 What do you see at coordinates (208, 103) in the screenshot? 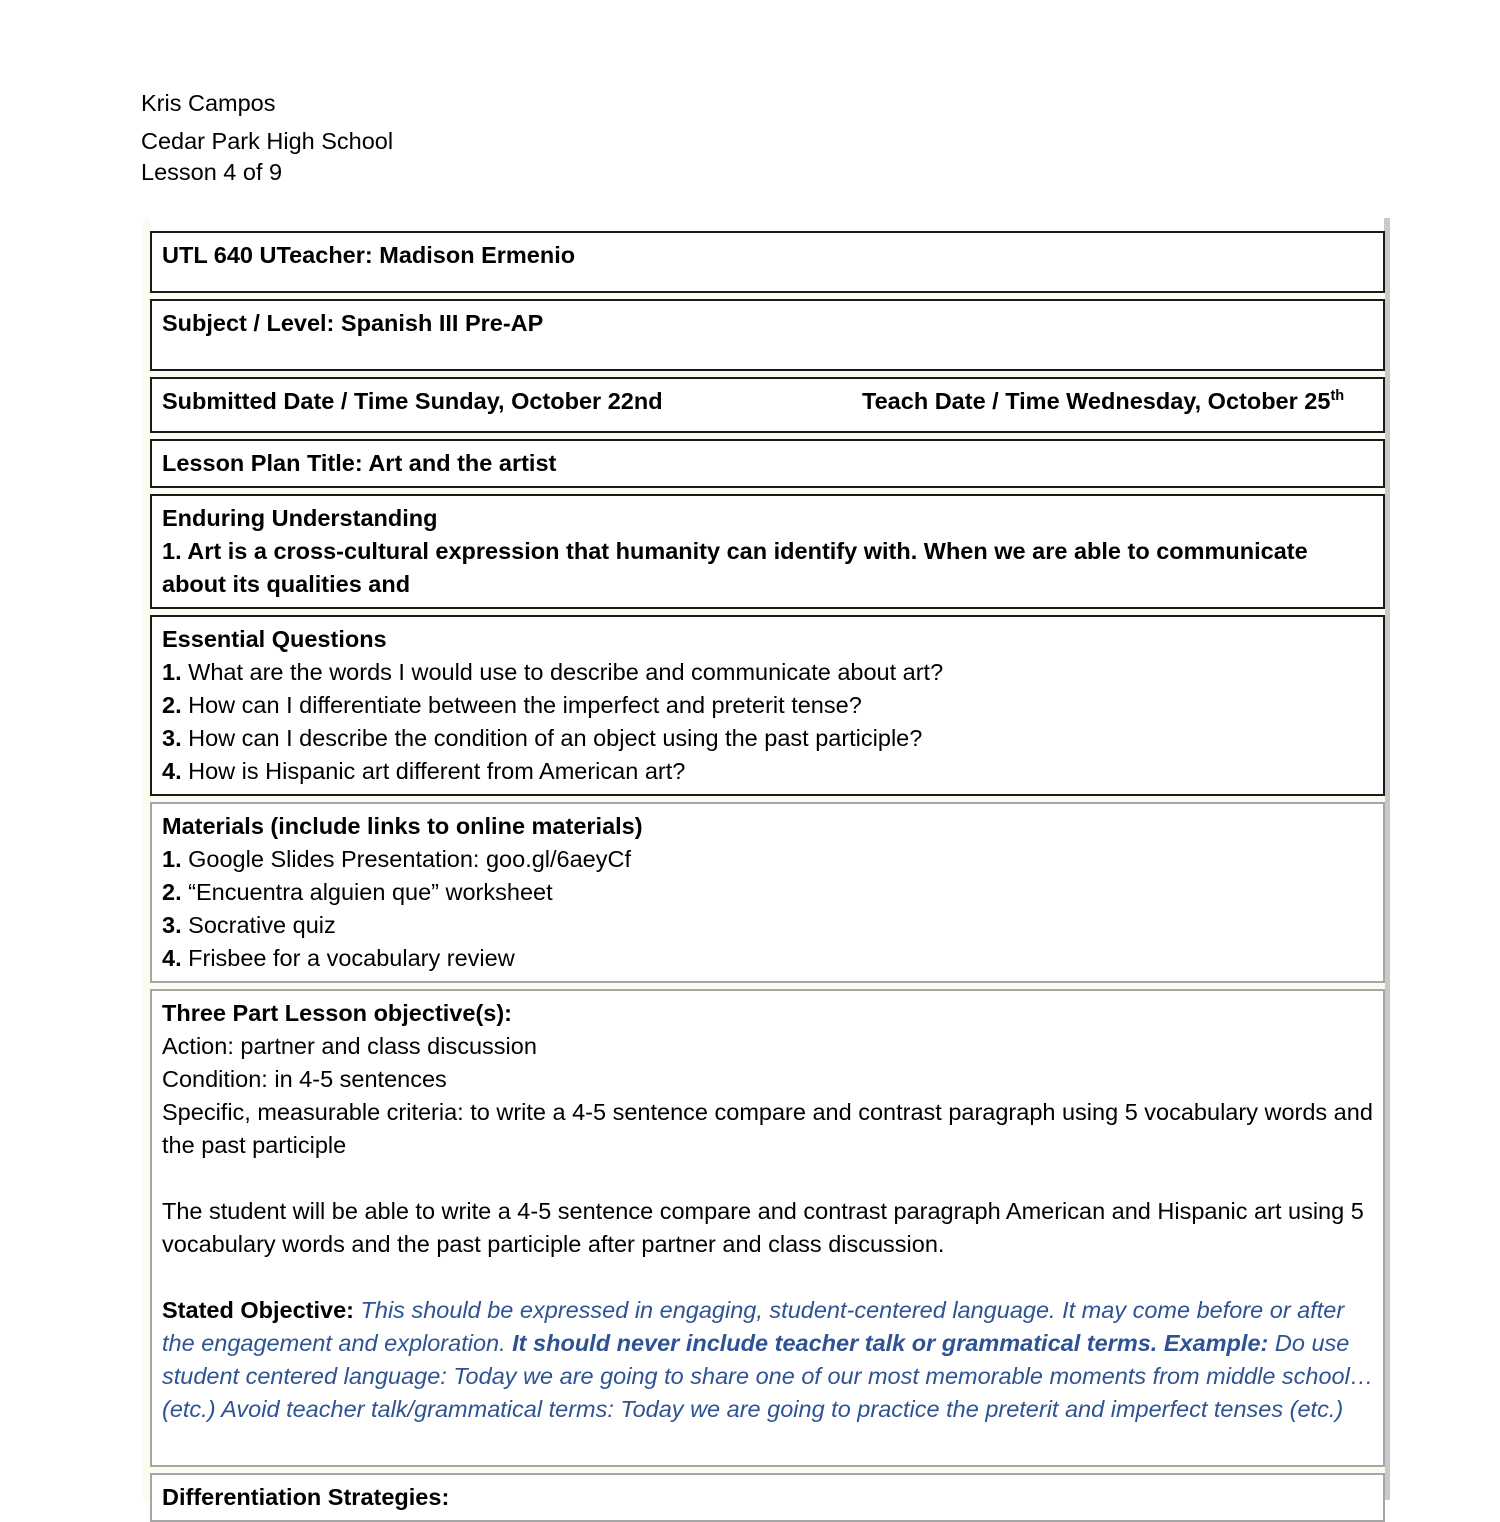
I see `author-name: Kris Campos` at bounding box center [208, 103].